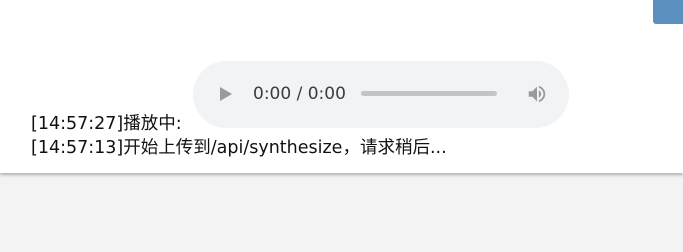  What do you see at coordinates (537, 94) in the screenshot?
I see `volume-icon` at bounding box center [537, 94].